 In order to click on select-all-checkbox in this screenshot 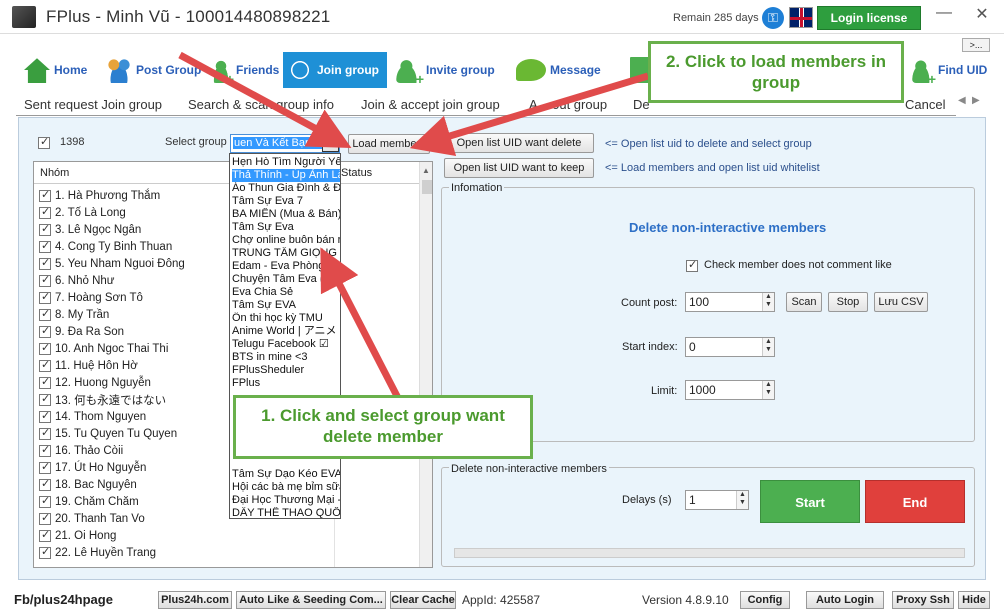, I will do `click(44, 142)`.